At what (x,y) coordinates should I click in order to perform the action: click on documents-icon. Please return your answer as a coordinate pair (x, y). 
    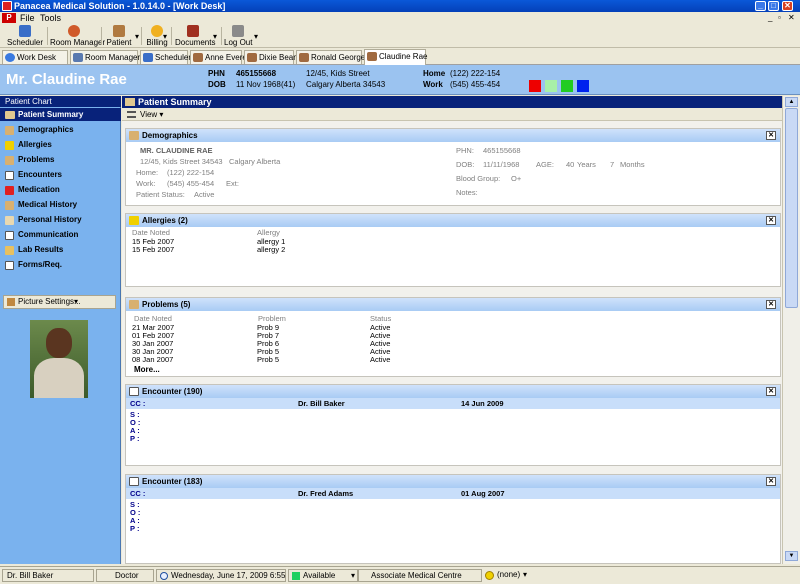
    Looking at the image, I should click on (193, 31).